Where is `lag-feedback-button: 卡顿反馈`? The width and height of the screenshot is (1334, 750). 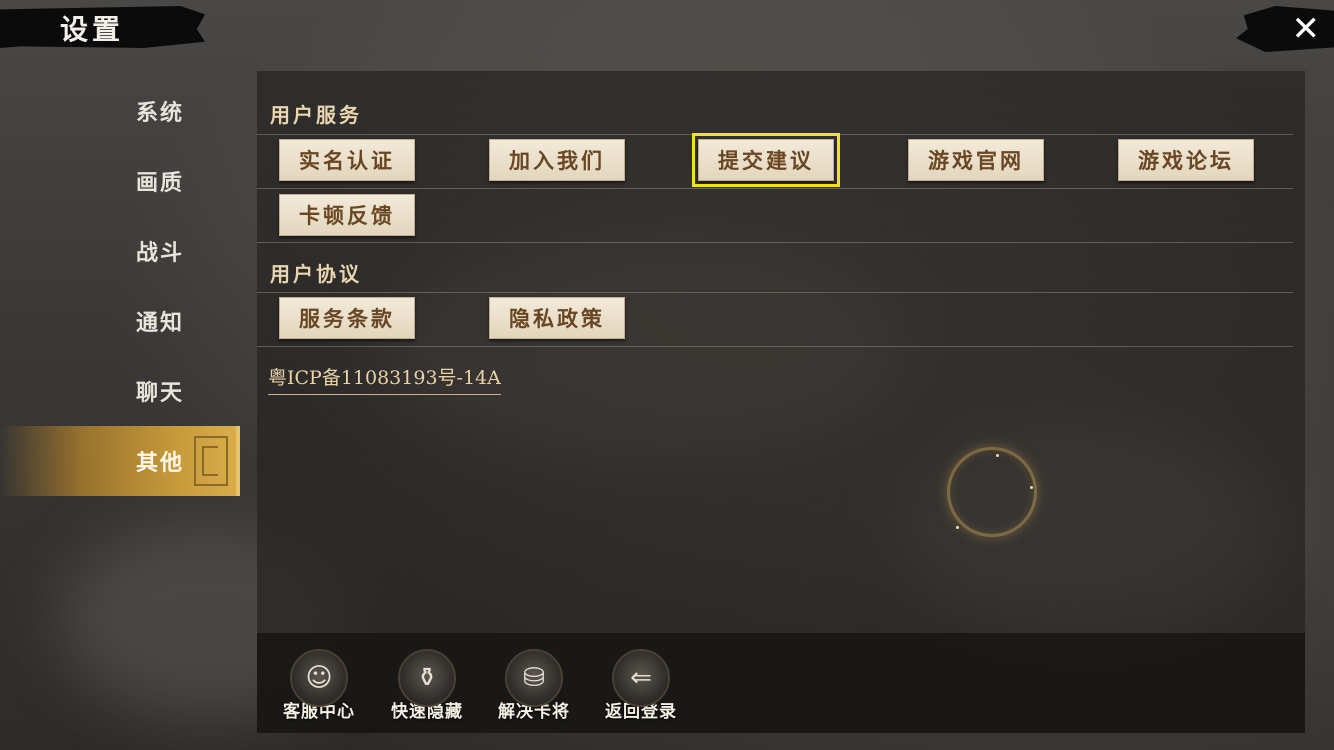
lag-feedback-button: 卡顿反馈 is located at coordinates (347, 215).